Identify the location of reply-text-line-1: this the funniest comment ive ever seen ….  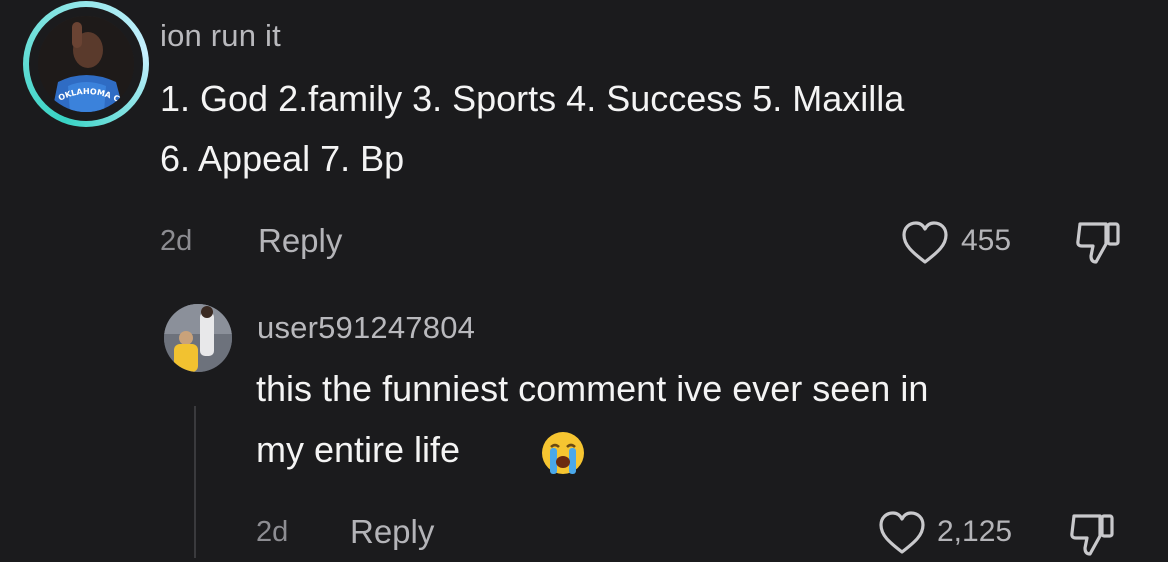
(592, 388).